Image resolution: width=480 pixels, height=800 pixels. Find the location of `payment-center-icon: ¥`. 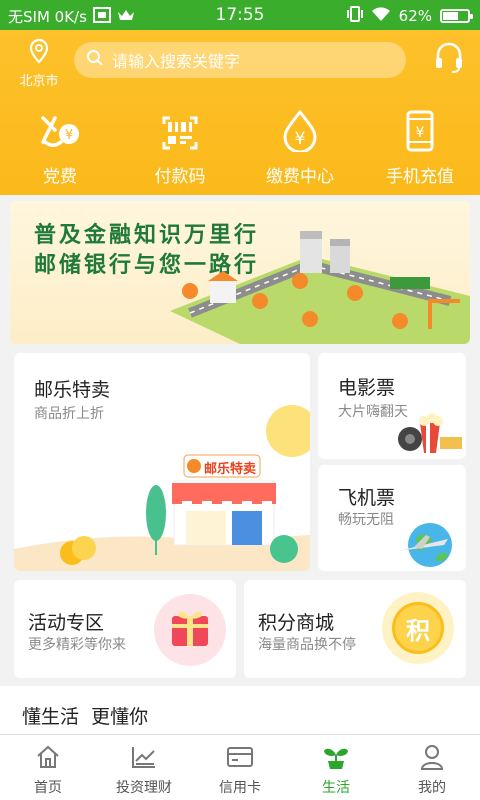

payment-center-icon: ¥ is located at coordinates (300, 130).